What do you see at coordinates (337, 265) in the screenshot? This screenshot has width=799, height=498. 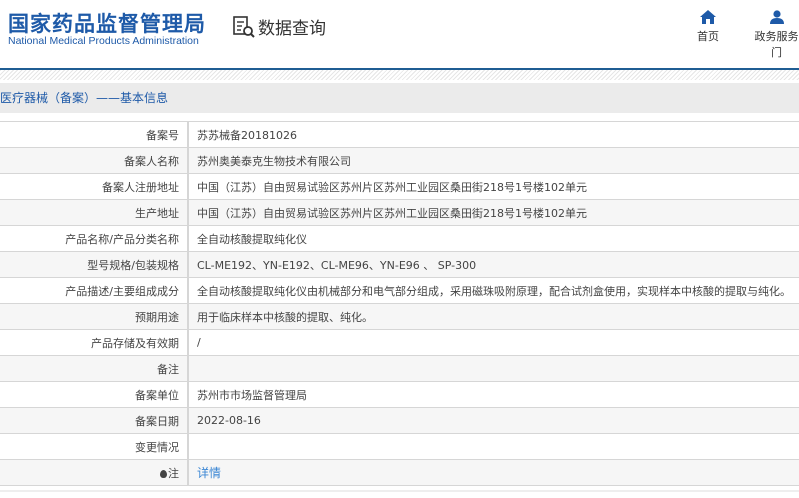 I see `row-value-text: CL-ME192、YN-E192、CL-ME96、YN-E96 、 SP-300` at bounding box center [337, 265].